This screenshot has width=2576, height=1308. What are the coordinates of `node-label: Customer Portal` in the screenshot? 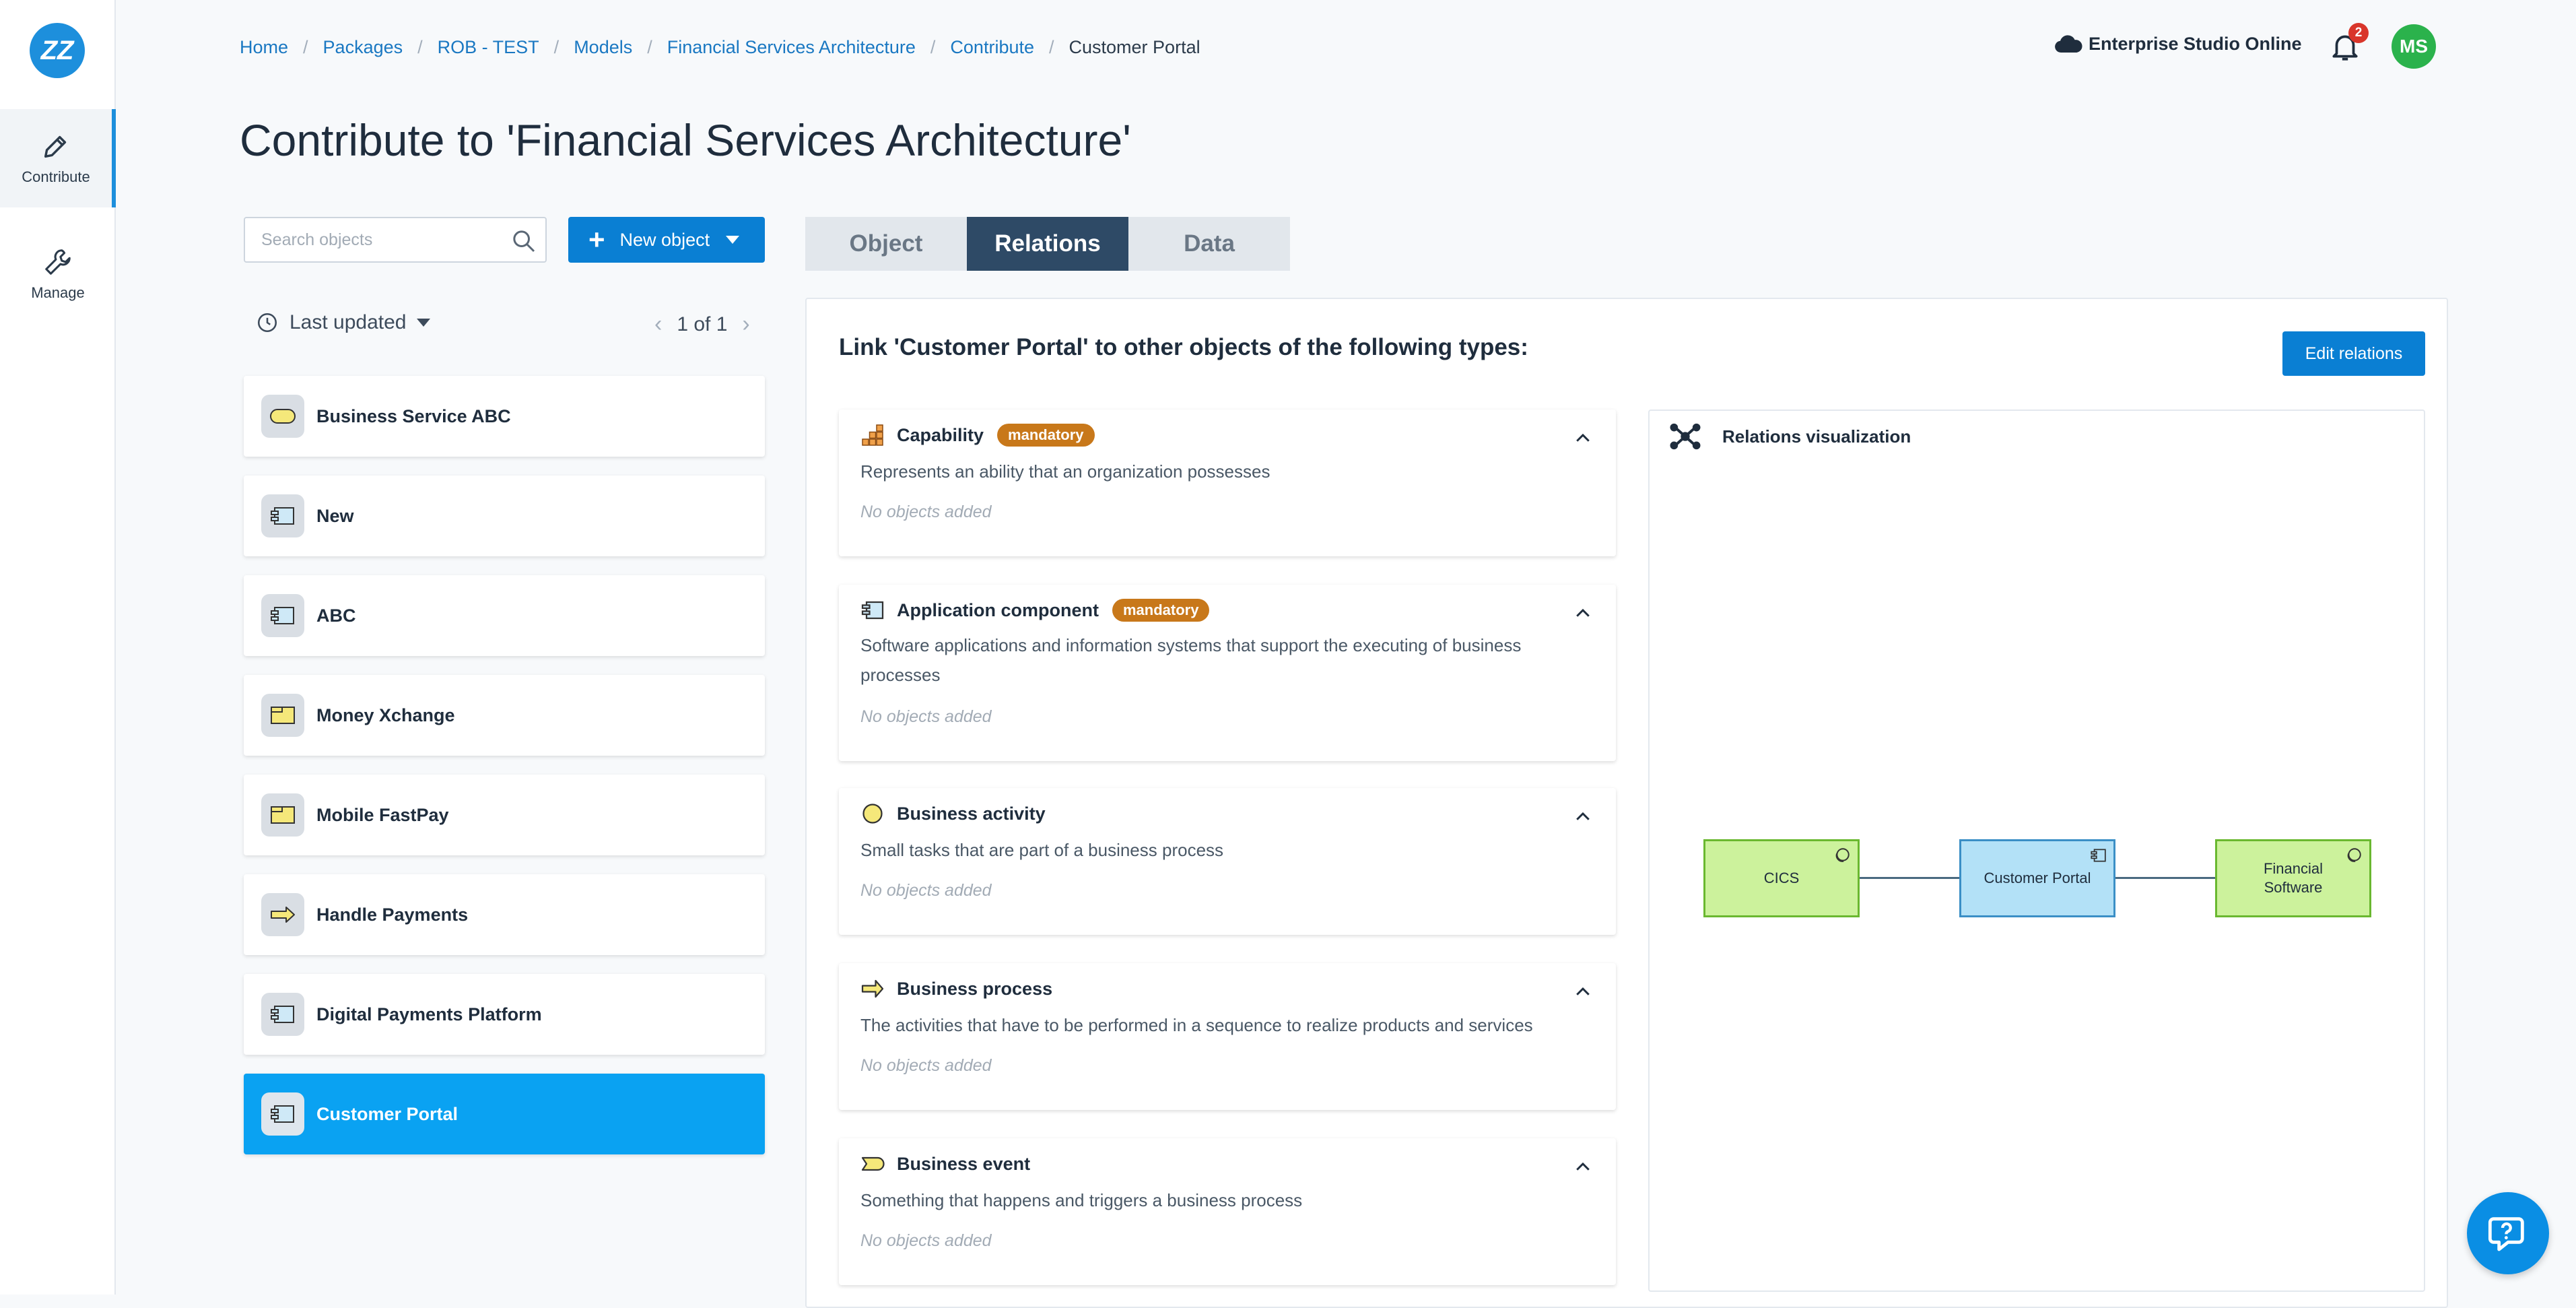 It's located at (2038, 878).